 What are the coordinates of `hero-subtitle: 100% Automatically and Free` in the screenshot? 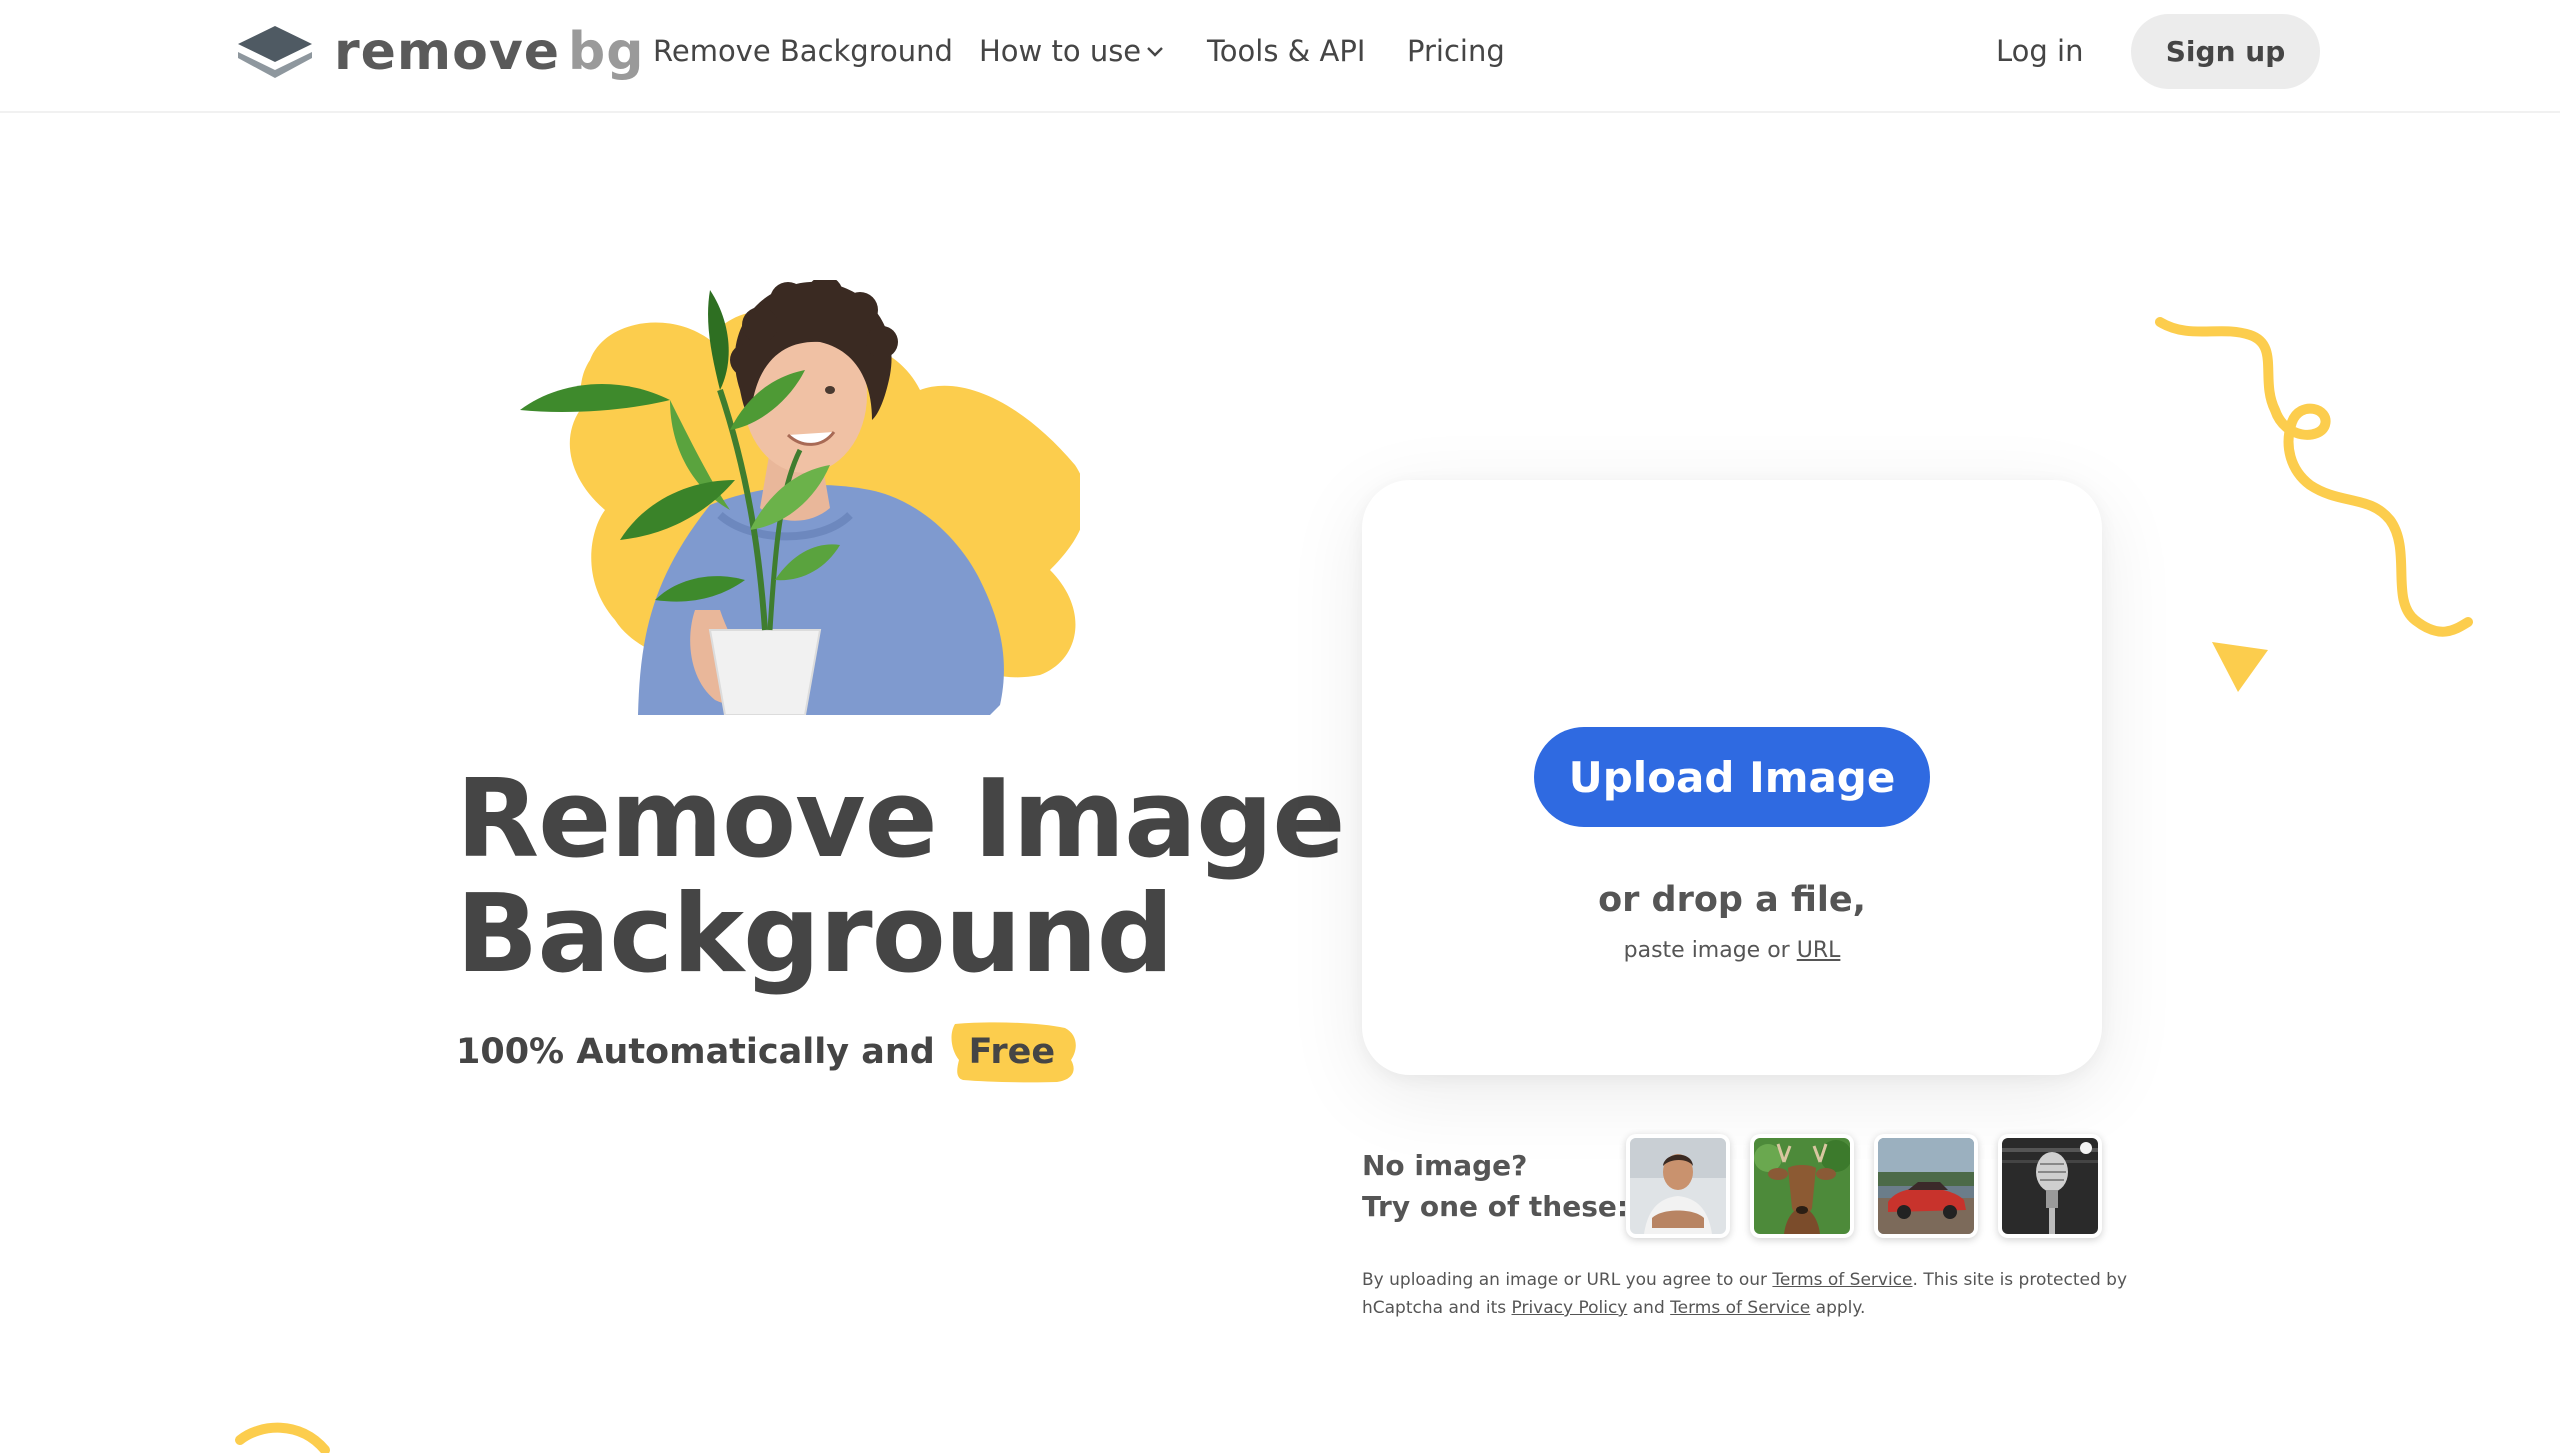 It's located at (766, 1052).